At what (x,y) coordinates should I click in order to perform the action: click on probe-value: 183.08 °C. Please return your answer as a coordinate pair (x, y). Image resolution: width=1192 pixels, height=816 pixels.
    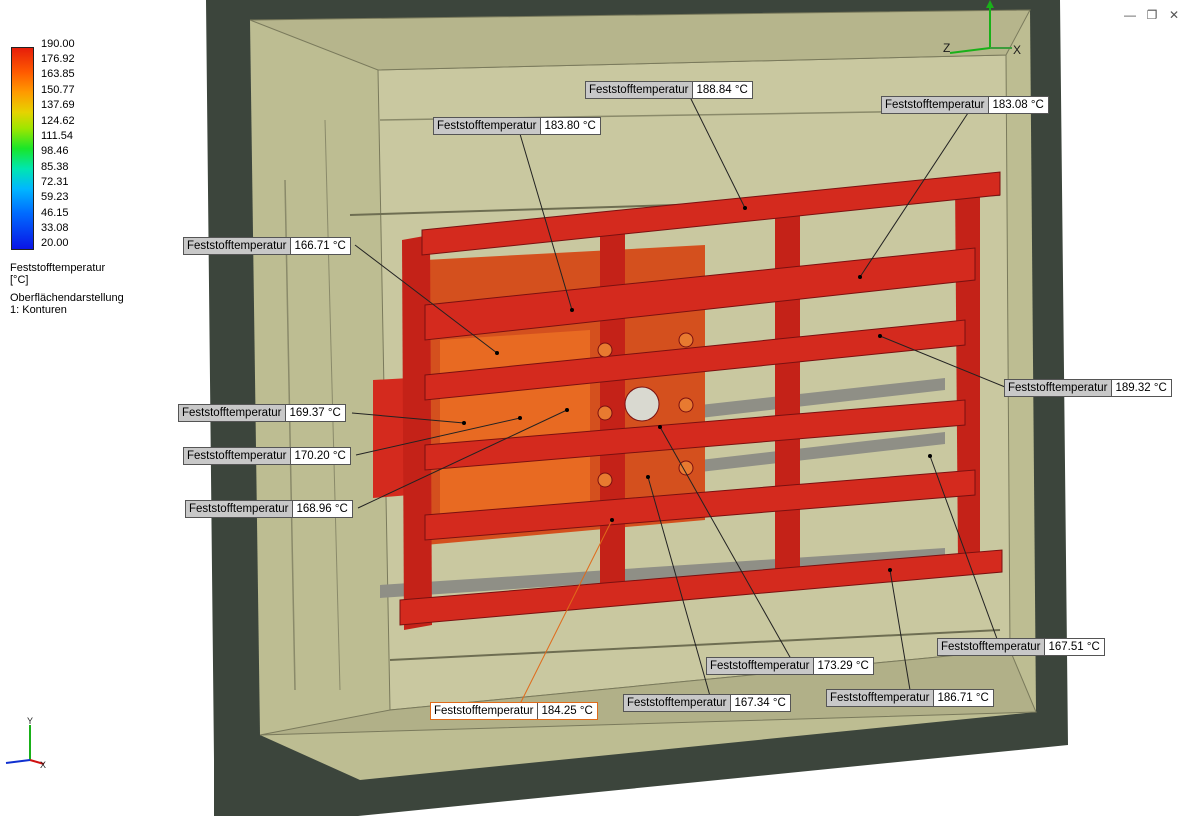
    Looking at the image, I should click on (1018, 105).